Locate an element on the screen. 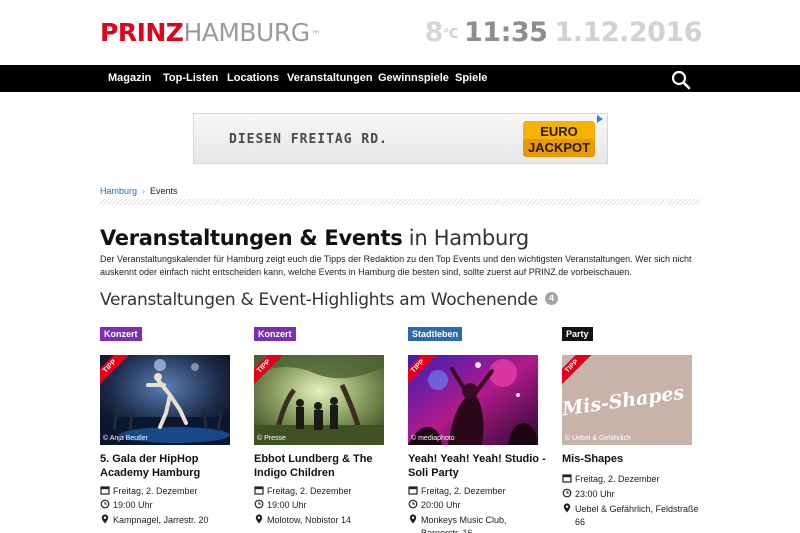 Image resolution: width=800 pixels, height=533 pixels. logo-brand: PRINZ is located at coordinates (142, 32).